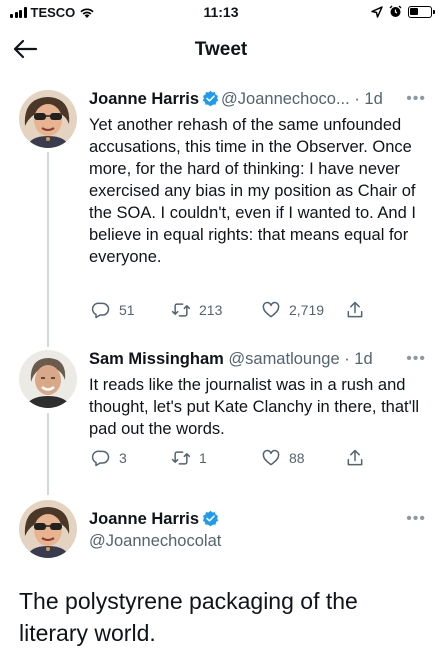 This screenshot has width=442, height=664. I want to click on tweet-actions: 3 1 88, so click(234, 460).